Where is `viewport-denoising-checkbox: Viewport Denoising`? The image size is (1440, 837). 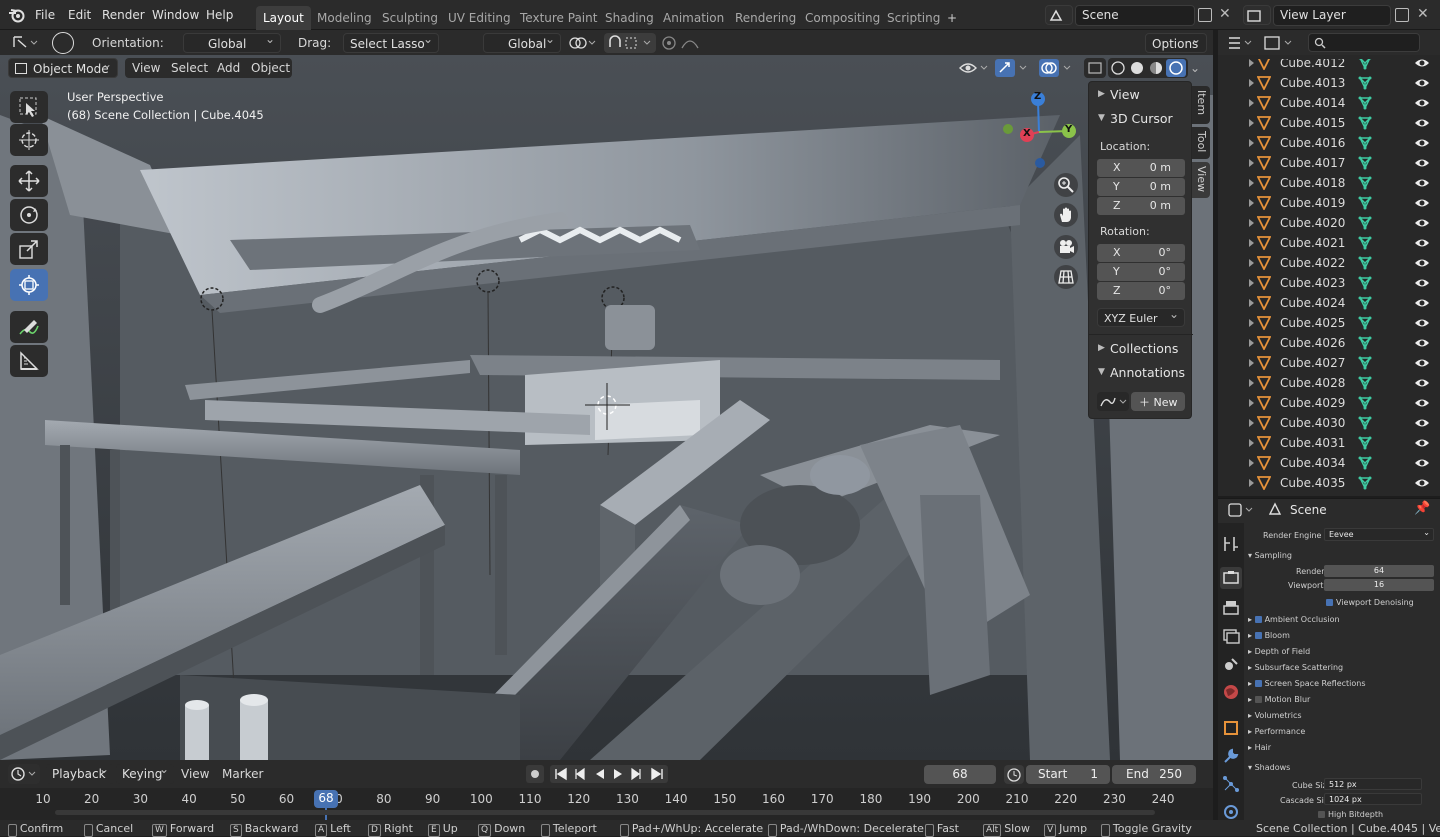 viewport-denoising-checkbox: Viewport Denoising is located at coordinates (1370, 602).